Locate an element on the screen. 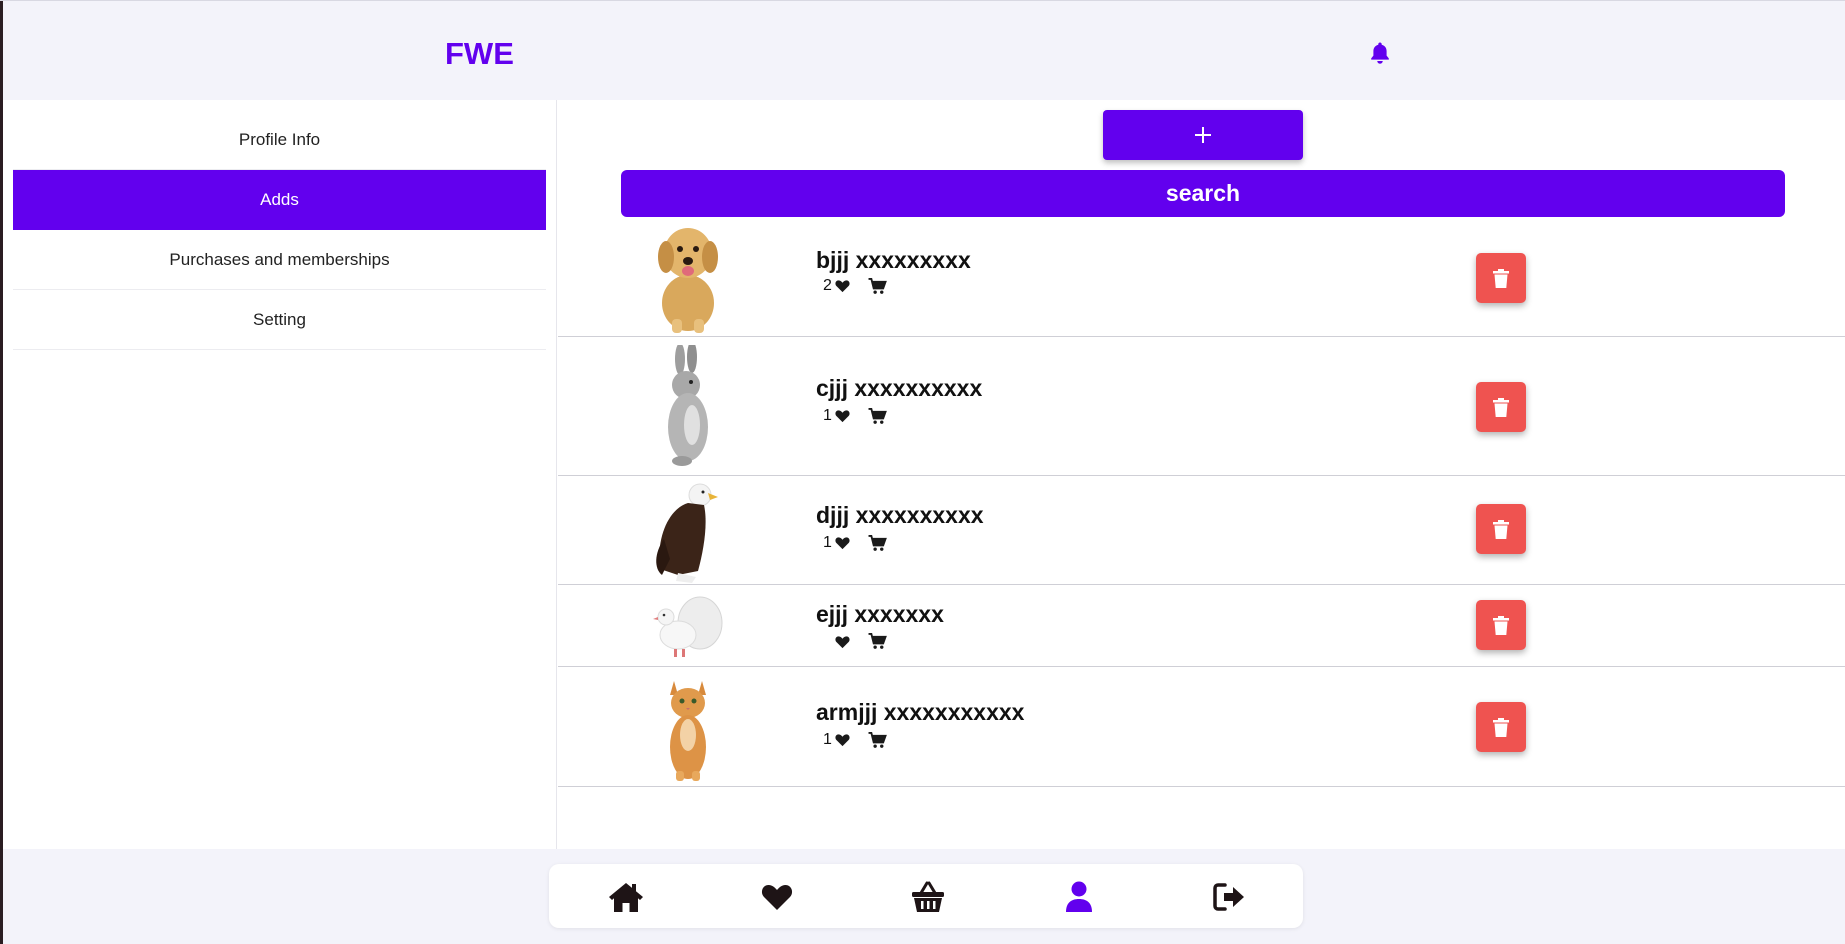 The width and height of the screenshot is (1845, 944). nav-logout is located at coordinates (1230, 897).